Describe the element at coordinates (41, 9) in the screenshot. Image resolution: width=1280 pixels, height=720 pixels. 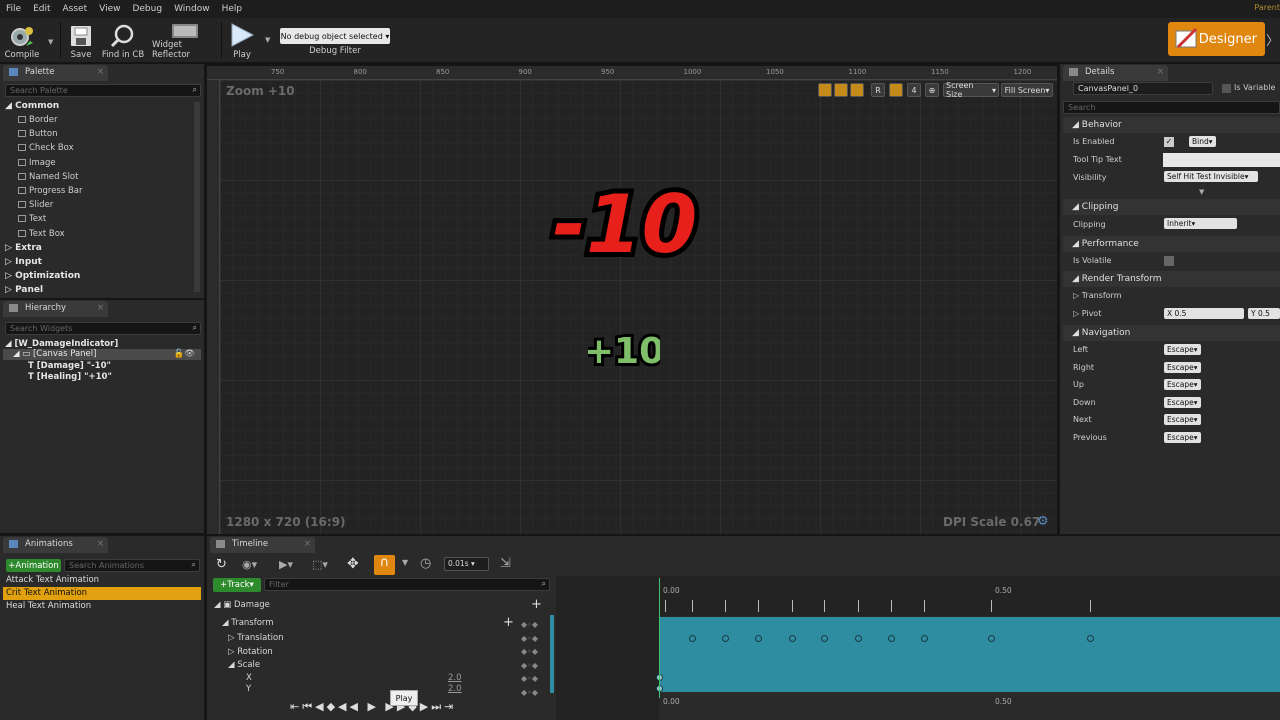
I see `menu-edit: Edit` at that location.